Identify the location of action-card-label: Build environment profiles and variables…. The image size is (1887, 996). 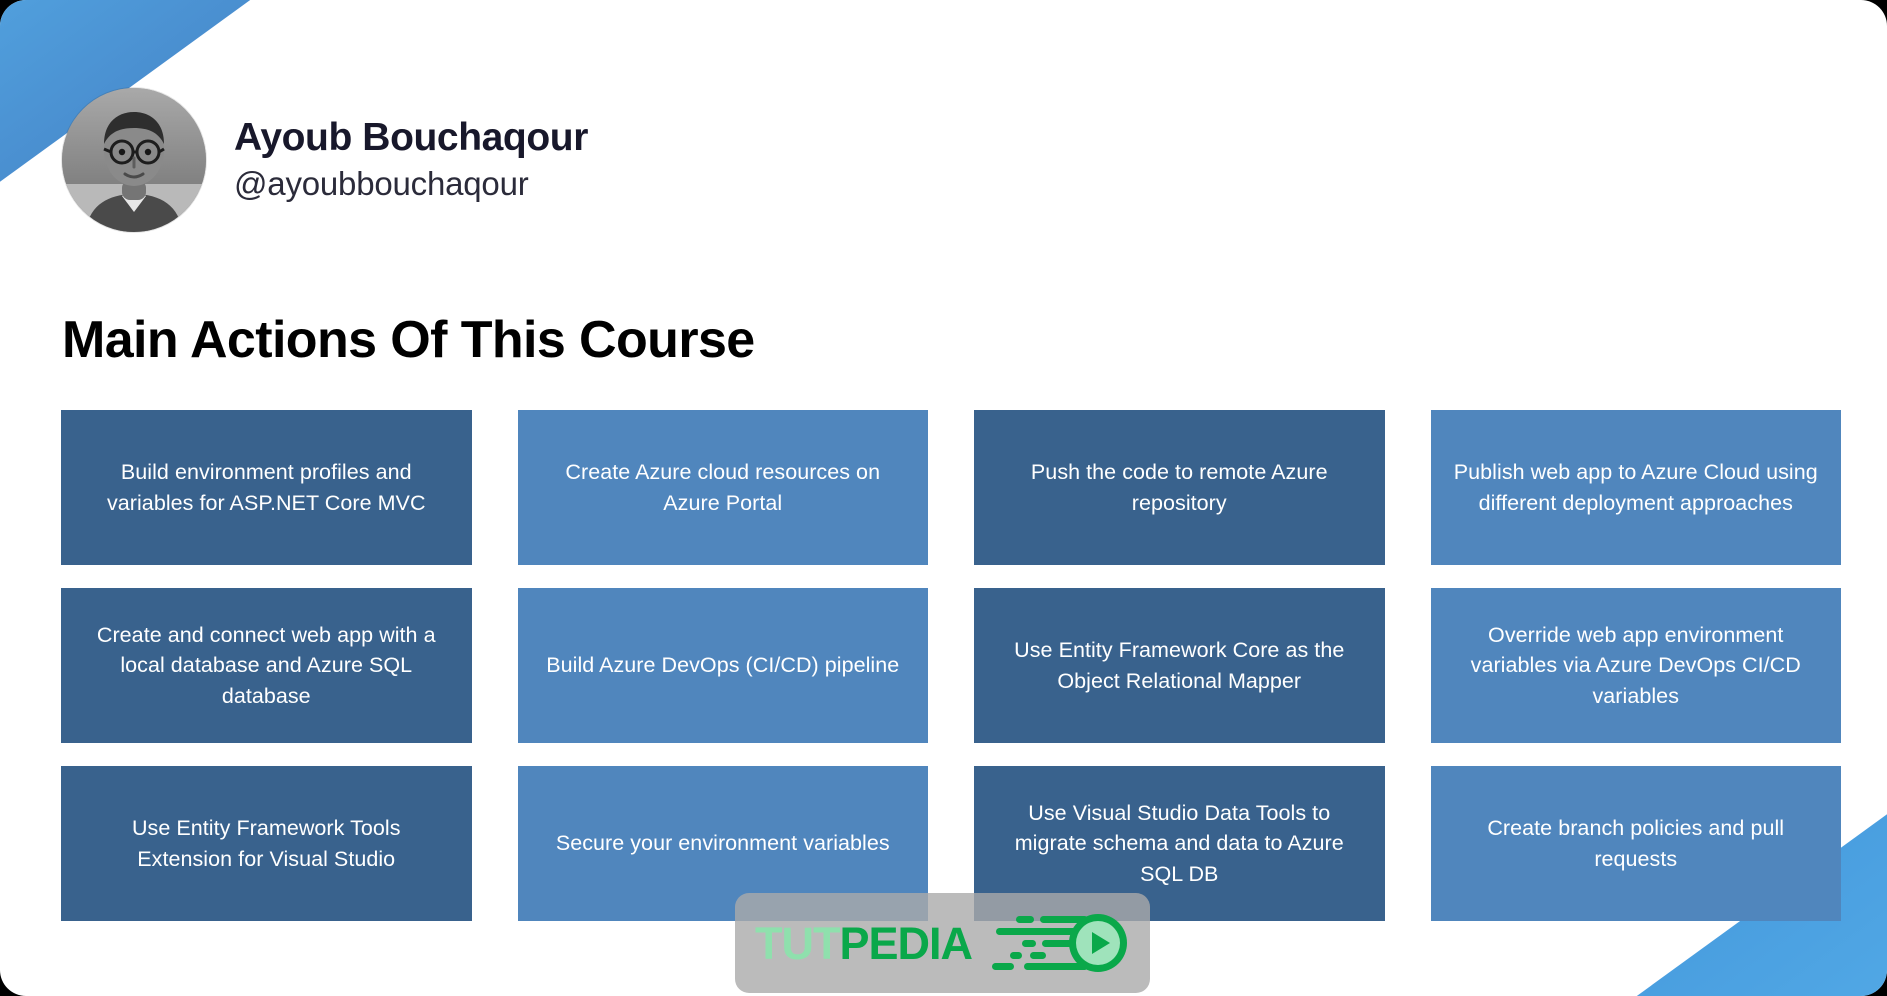
(266, 487).